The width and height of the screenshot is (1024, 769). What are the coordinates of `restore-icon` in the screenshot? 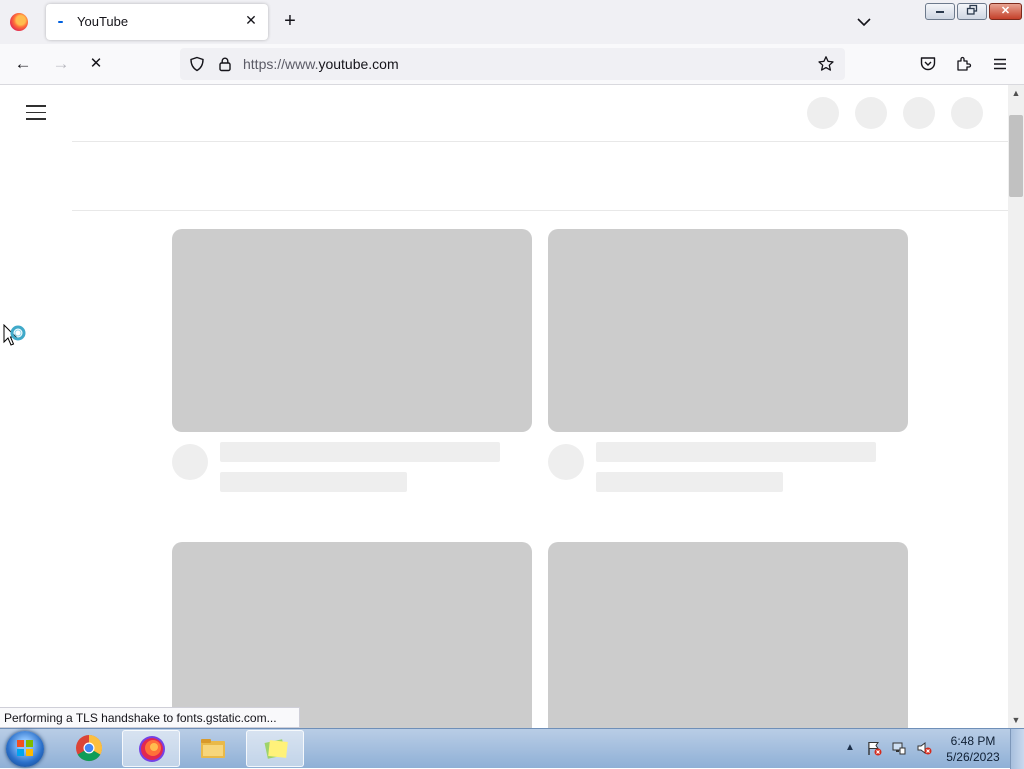 It's located at (972, 9).